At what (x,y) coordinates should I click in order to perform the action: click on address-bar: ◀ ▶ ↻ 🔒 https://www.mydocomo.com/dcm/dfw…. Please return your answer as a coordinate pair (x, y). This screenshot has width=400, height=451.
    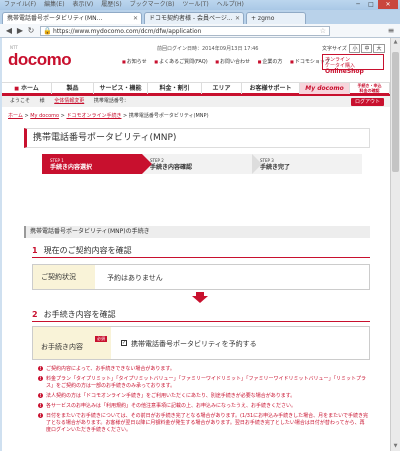
    Looking at the image, I should click on (200, 31).